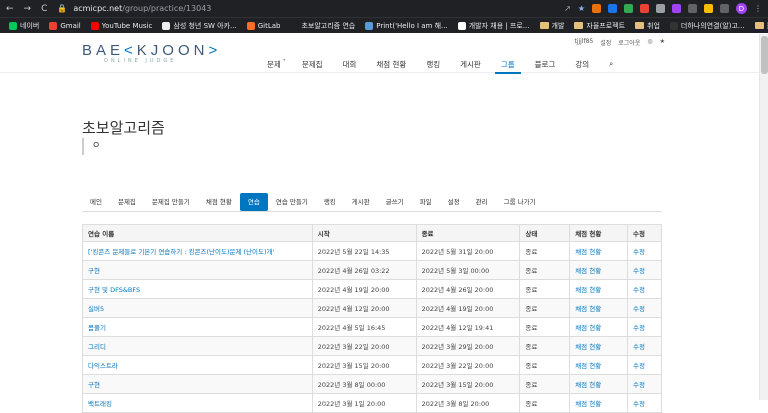 The image size is (768, 413). What do you see at coordinates (599, 26) in the screenshot?
I see `bookmark-item: 자율프로젝트` at bounding box center [599, 26].